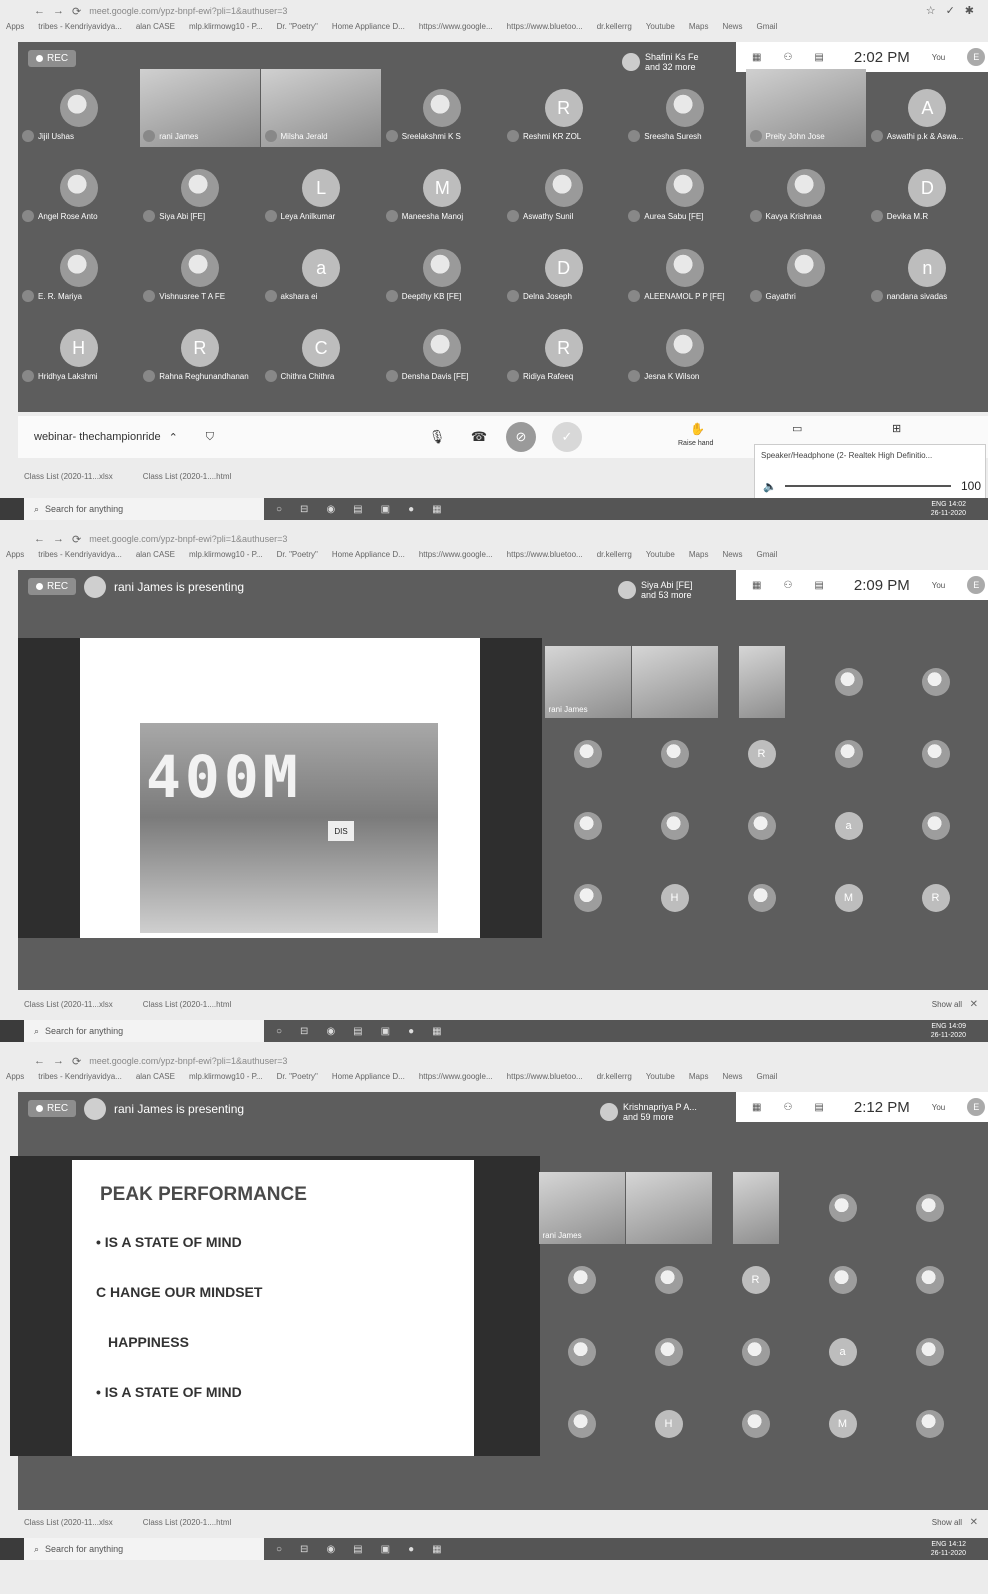 Image resolution: width=988 pixels, height=1594 pixels. I want to click on participant-tile: a akshara ei, so click(321, 268).